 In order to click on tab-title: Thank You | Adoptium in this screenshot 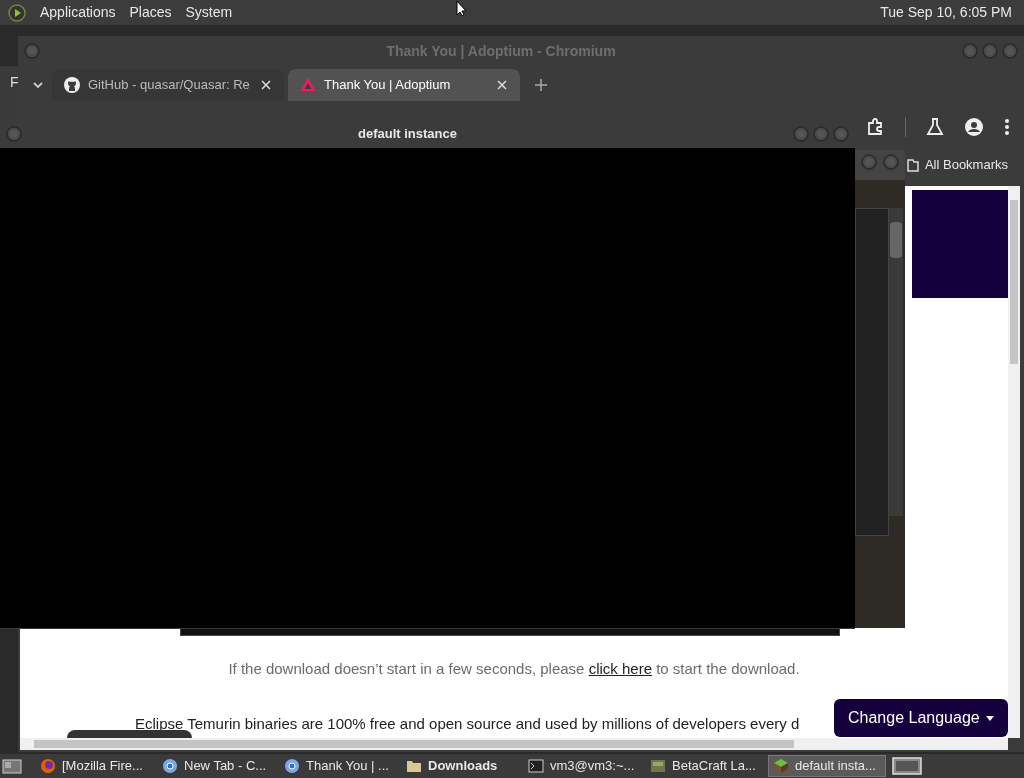, I will do `click(388, 85)`.